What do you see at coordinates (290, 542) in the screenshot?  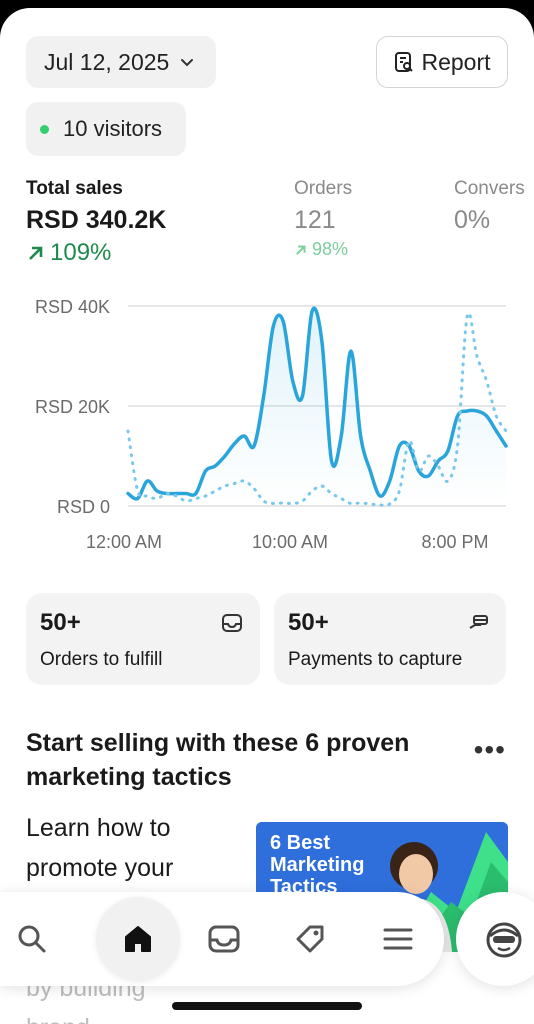 I see `x-tick-label: 10:00 AM` at bounding box center [290, 542].